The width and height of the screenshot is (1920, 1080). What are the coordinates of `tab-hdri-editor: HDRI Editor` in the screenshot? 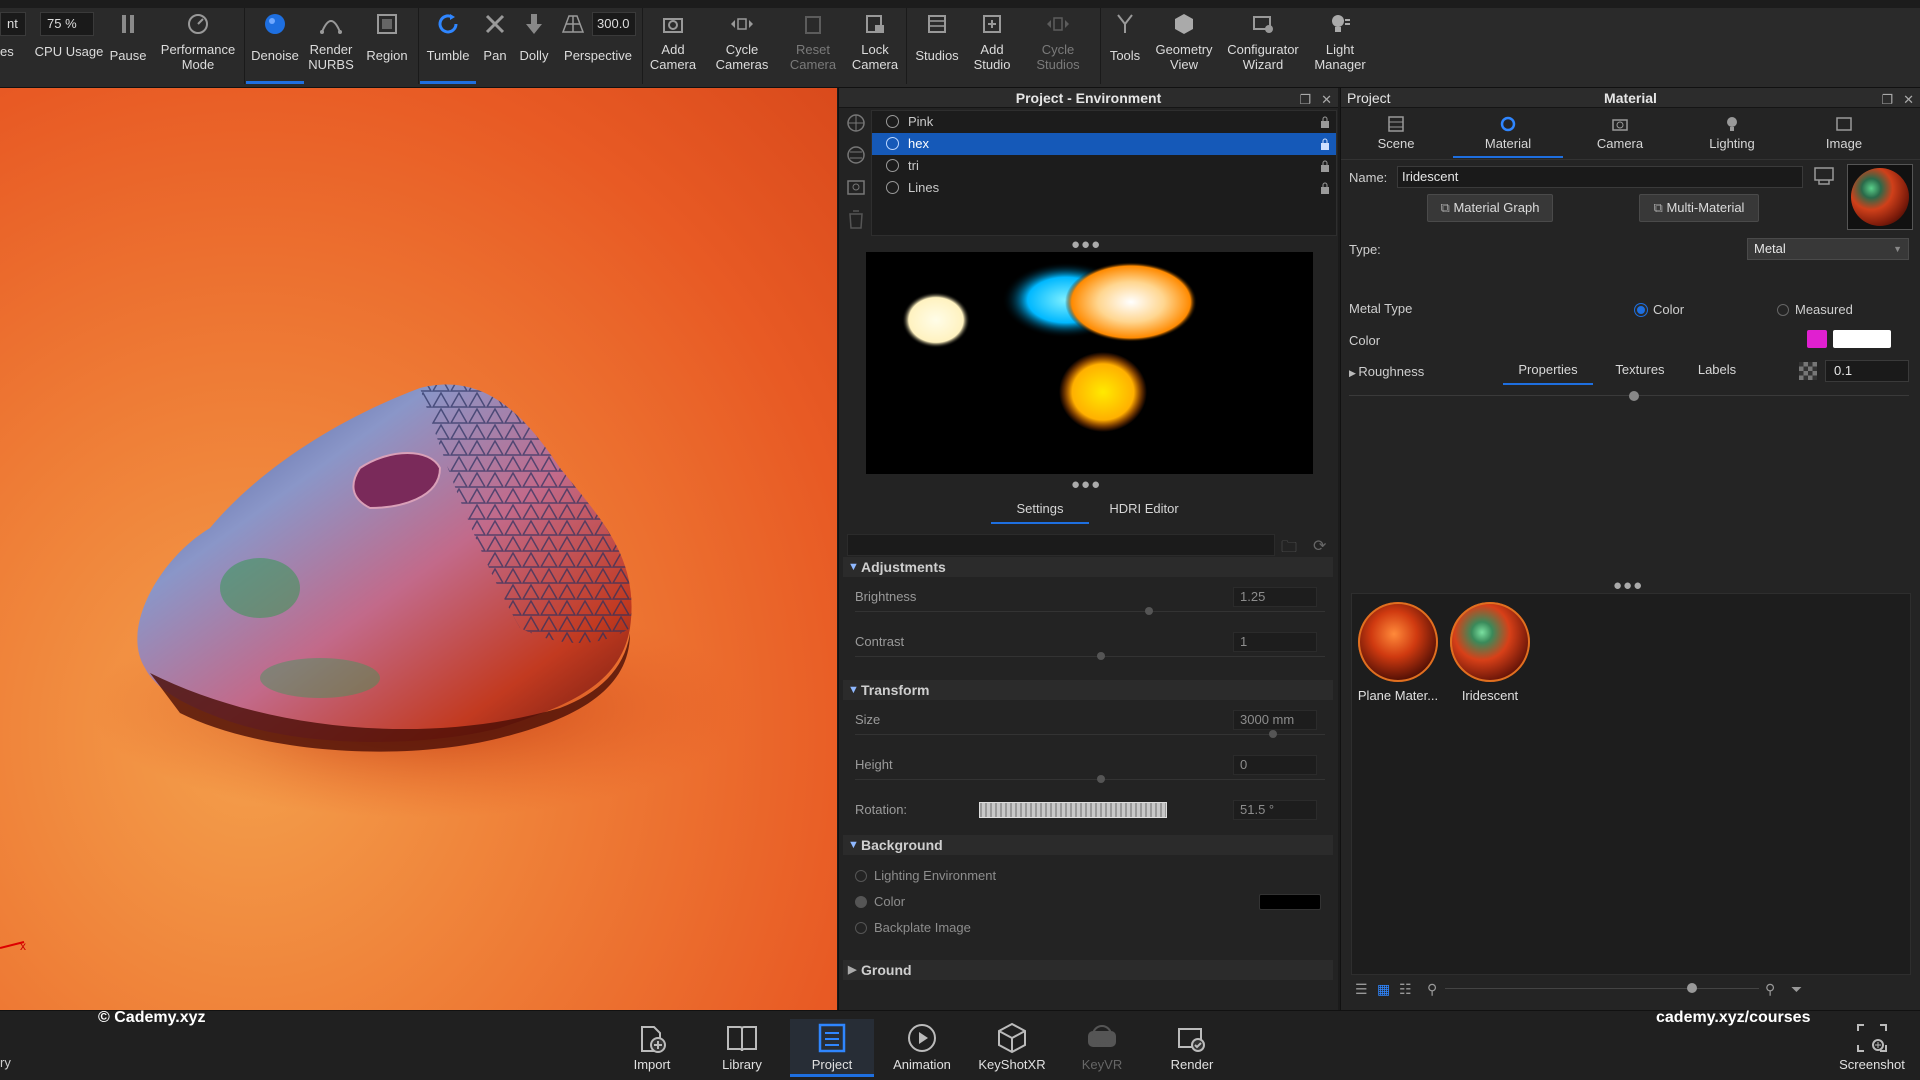 It's located at (1144, 511).